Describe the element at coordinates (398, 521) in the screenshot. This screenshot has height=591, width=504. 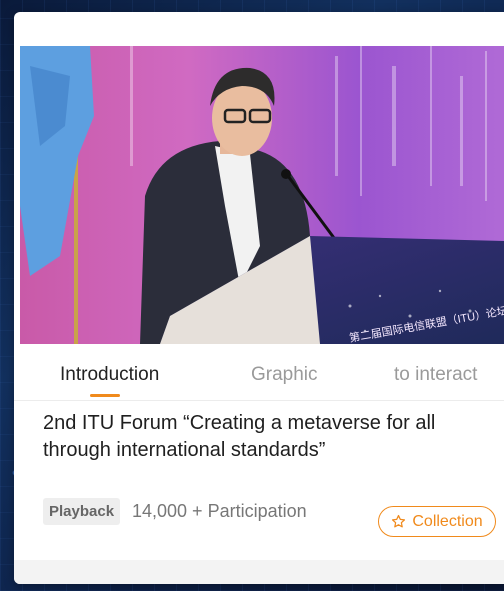
I see `star-outline-icon` at that location.